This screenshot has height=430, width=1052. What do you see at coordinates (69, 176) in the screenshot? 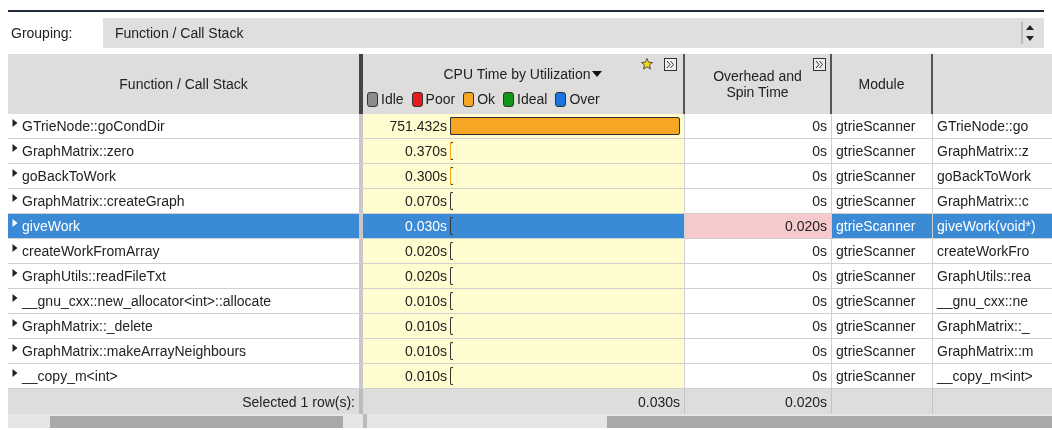
I see `function-name: goBackToWork` at bounding box center [69, 176].